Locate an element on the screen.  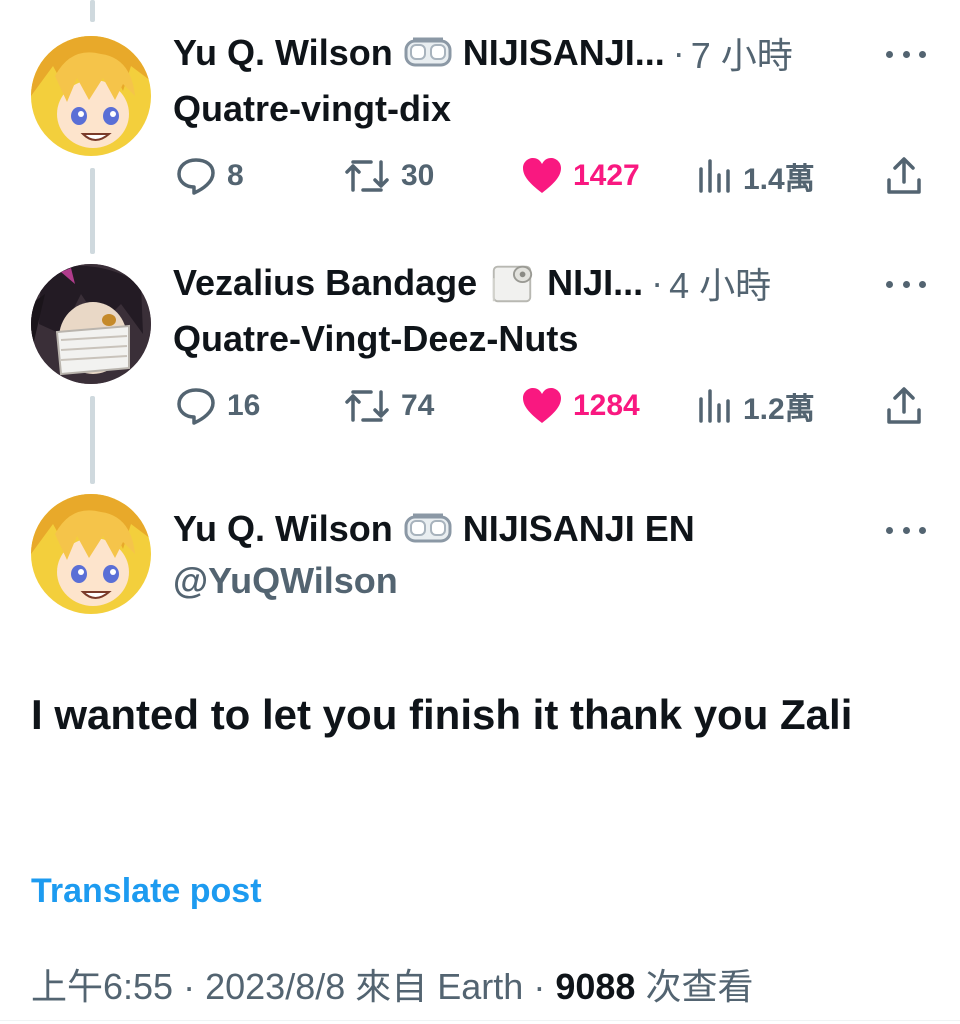
reply-count: 16 is located at coordinates (244, 405).